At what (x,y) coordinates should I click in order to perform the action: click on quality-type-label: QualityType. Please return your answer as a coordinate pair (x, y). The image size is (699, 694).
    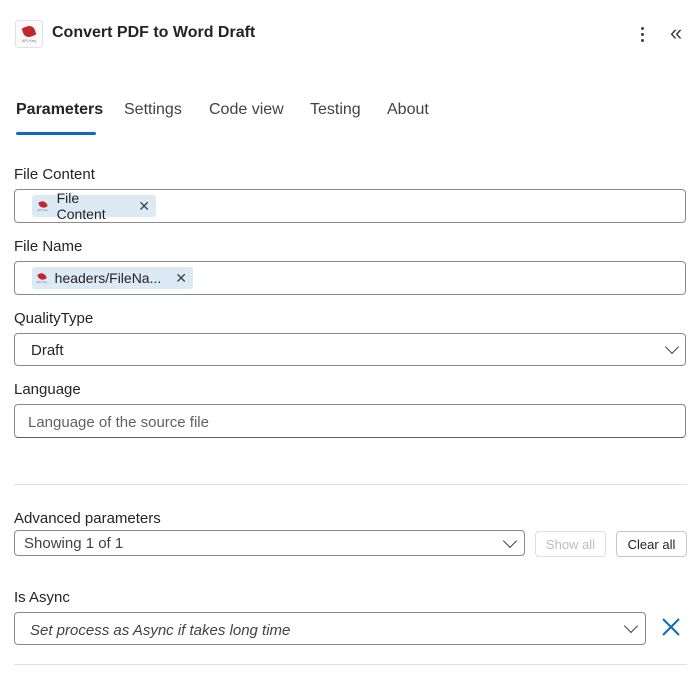
    Looking at the image, I should click on (54, 318).